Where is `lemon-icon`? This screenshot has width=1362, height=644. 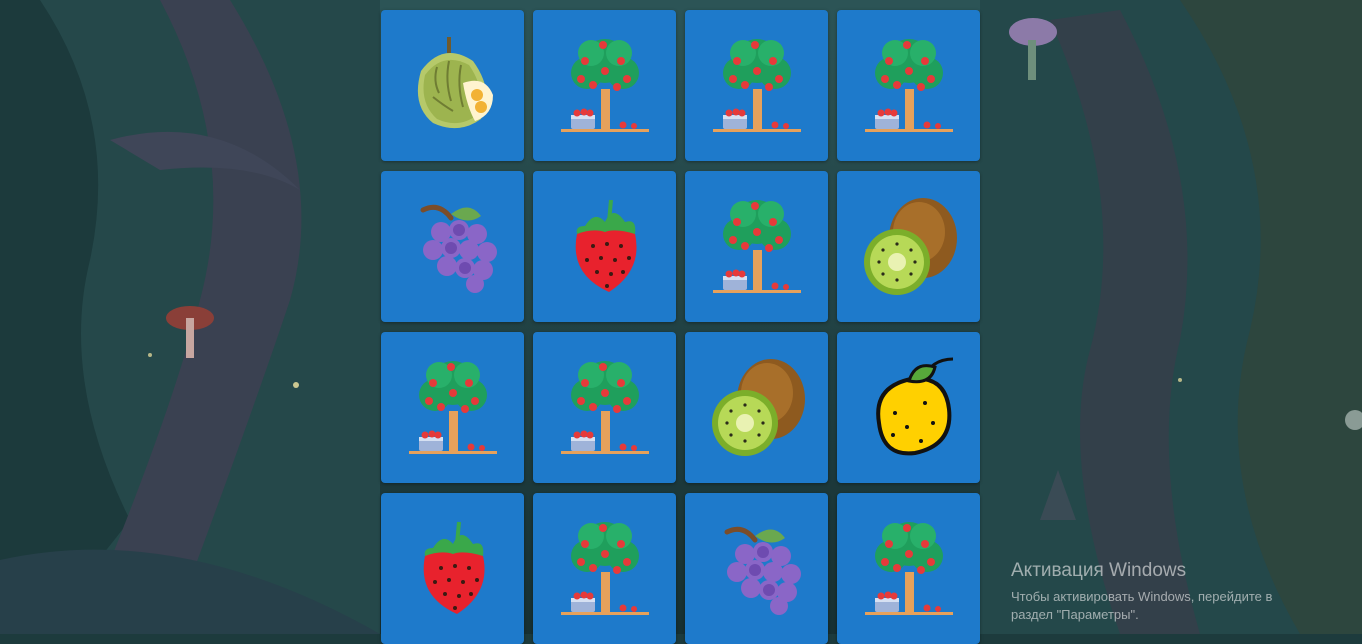 lemon-icon is located at coordinates (914, 406).